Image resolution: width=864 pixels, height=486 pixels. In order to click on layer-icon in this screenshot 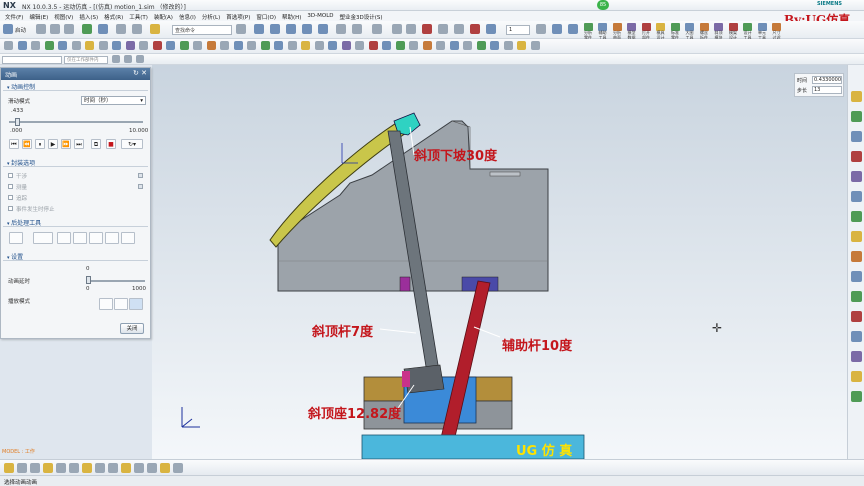, I will do `click(341, 29)`.